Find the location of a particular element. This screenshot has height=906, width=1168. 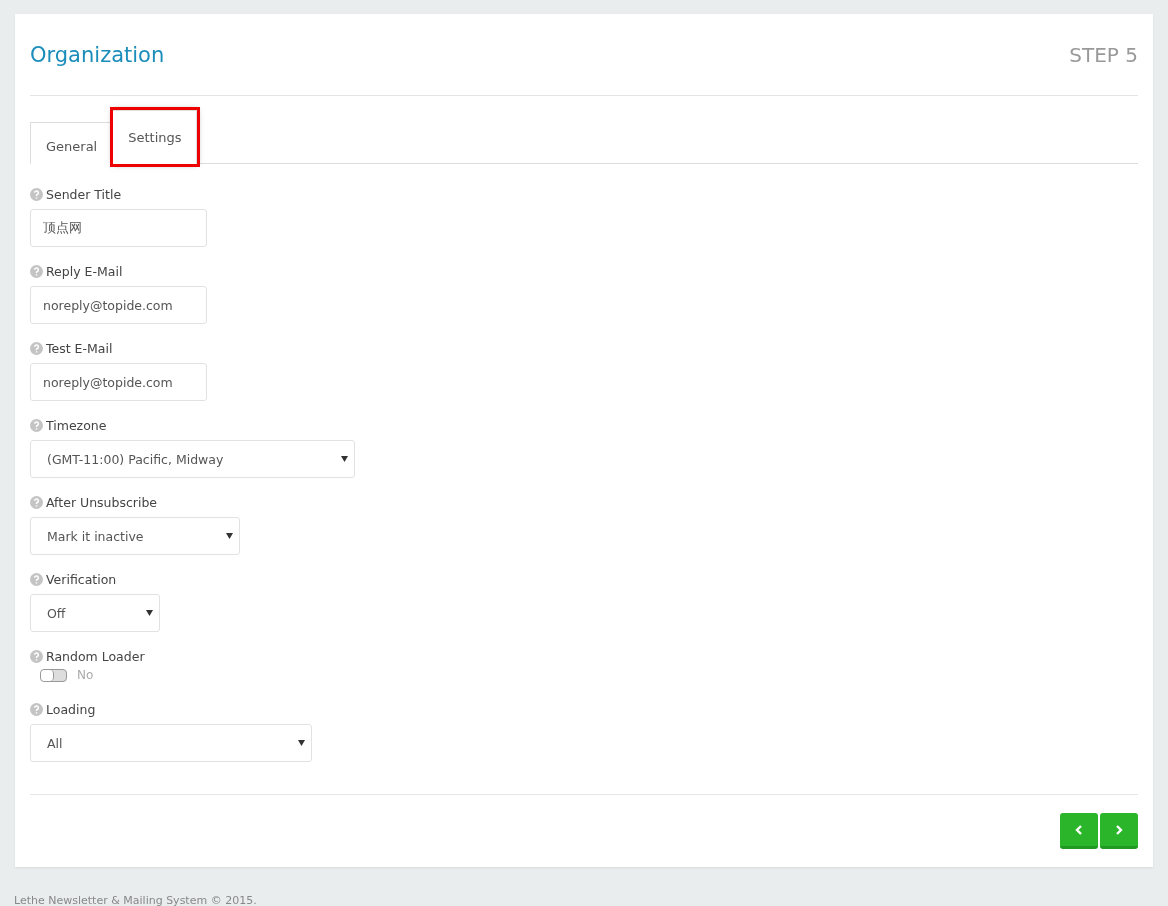

chevron-right-icon is located at coordinates (1119, 829).